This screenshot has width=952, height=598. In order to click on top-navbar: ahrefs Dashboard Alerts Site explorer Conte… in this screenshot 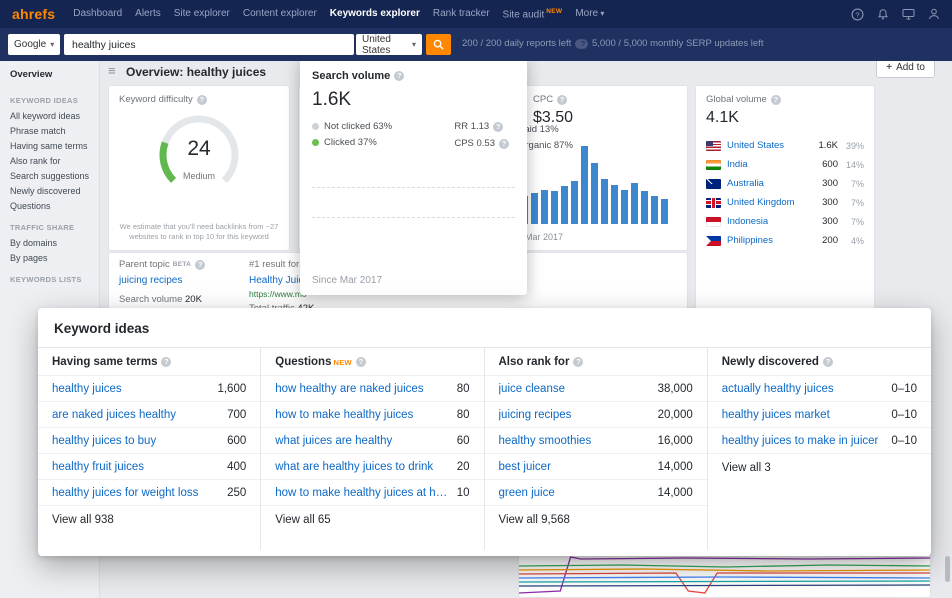, I will do `click(476, 14)`.